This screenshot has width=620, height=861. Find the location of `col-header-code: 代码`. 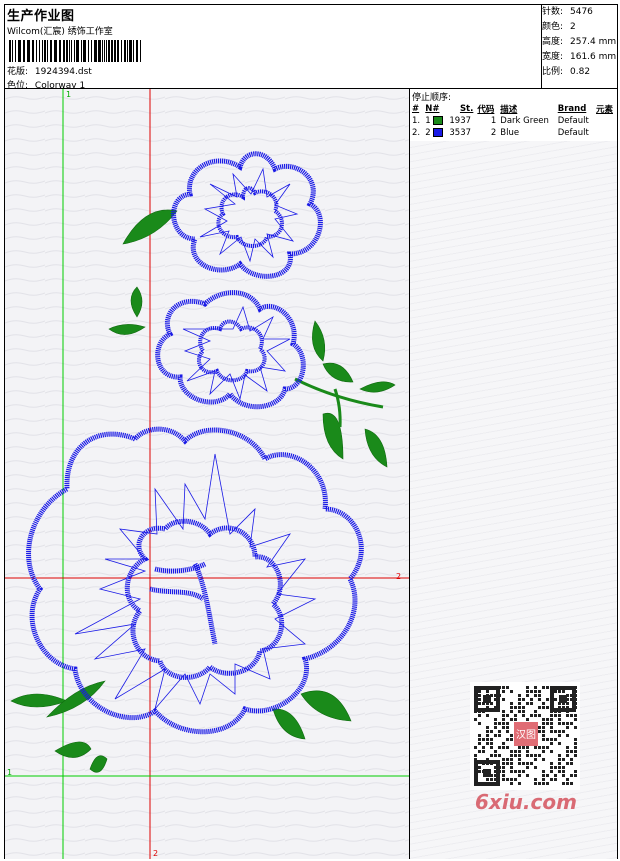

col-header-code: 代码 is located at coordinates (486, 110).